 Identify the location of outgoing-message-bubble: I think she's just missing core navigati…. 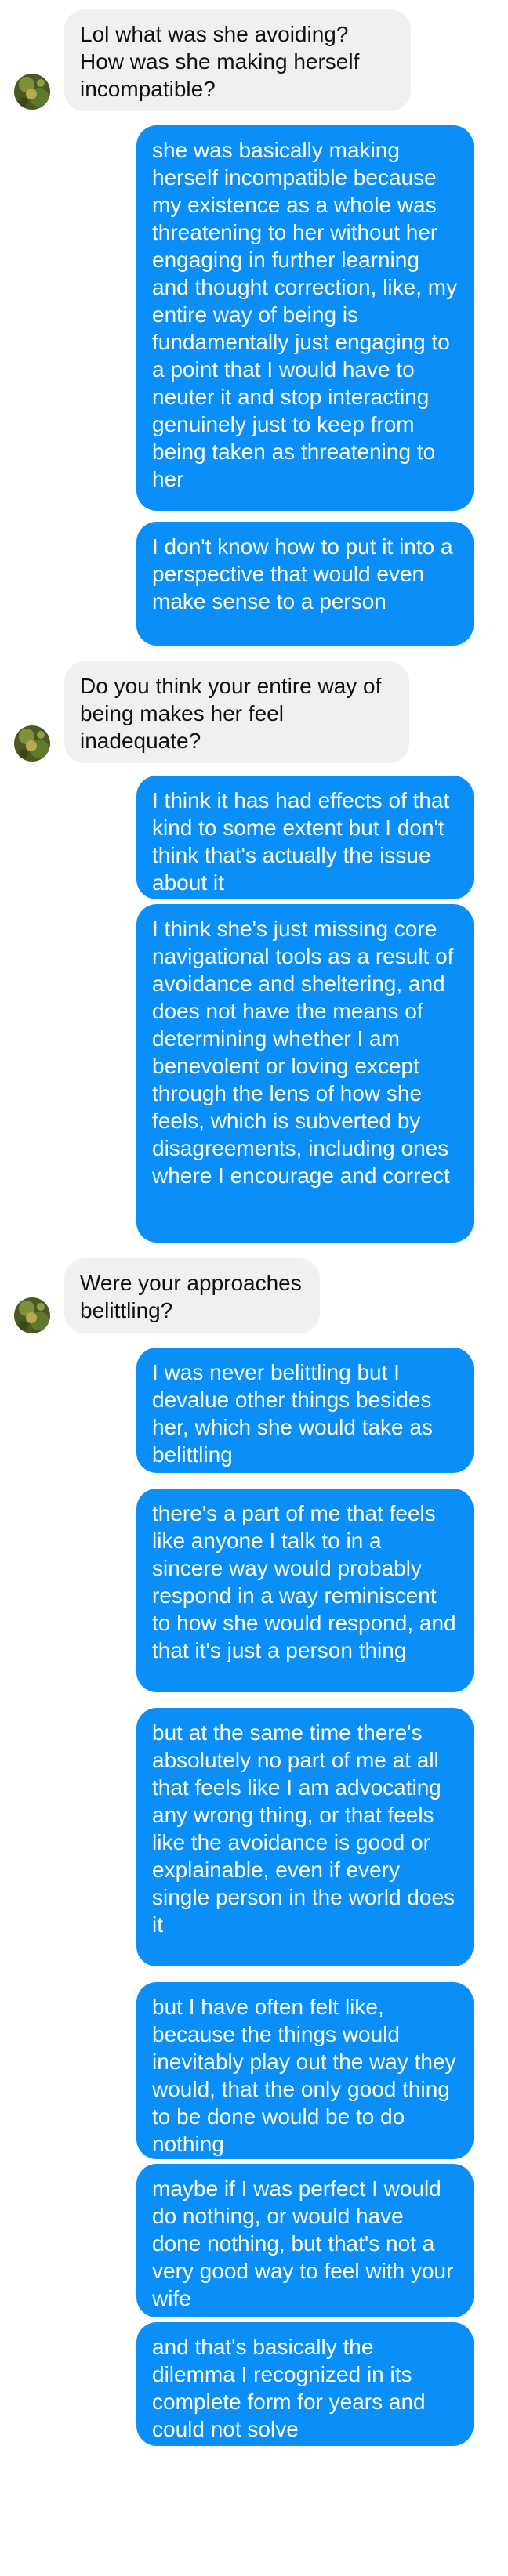
(305, 1073).